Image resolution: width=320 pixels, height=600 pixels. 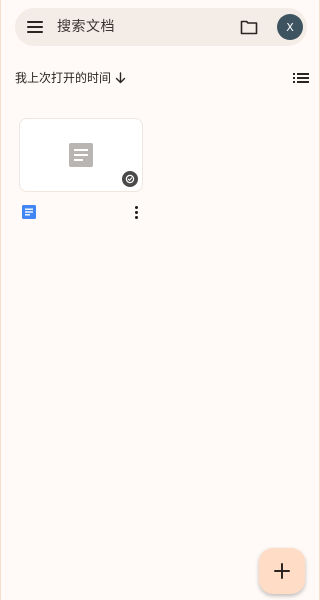 I want to click on create-document-button, so click(x=282, y=571).